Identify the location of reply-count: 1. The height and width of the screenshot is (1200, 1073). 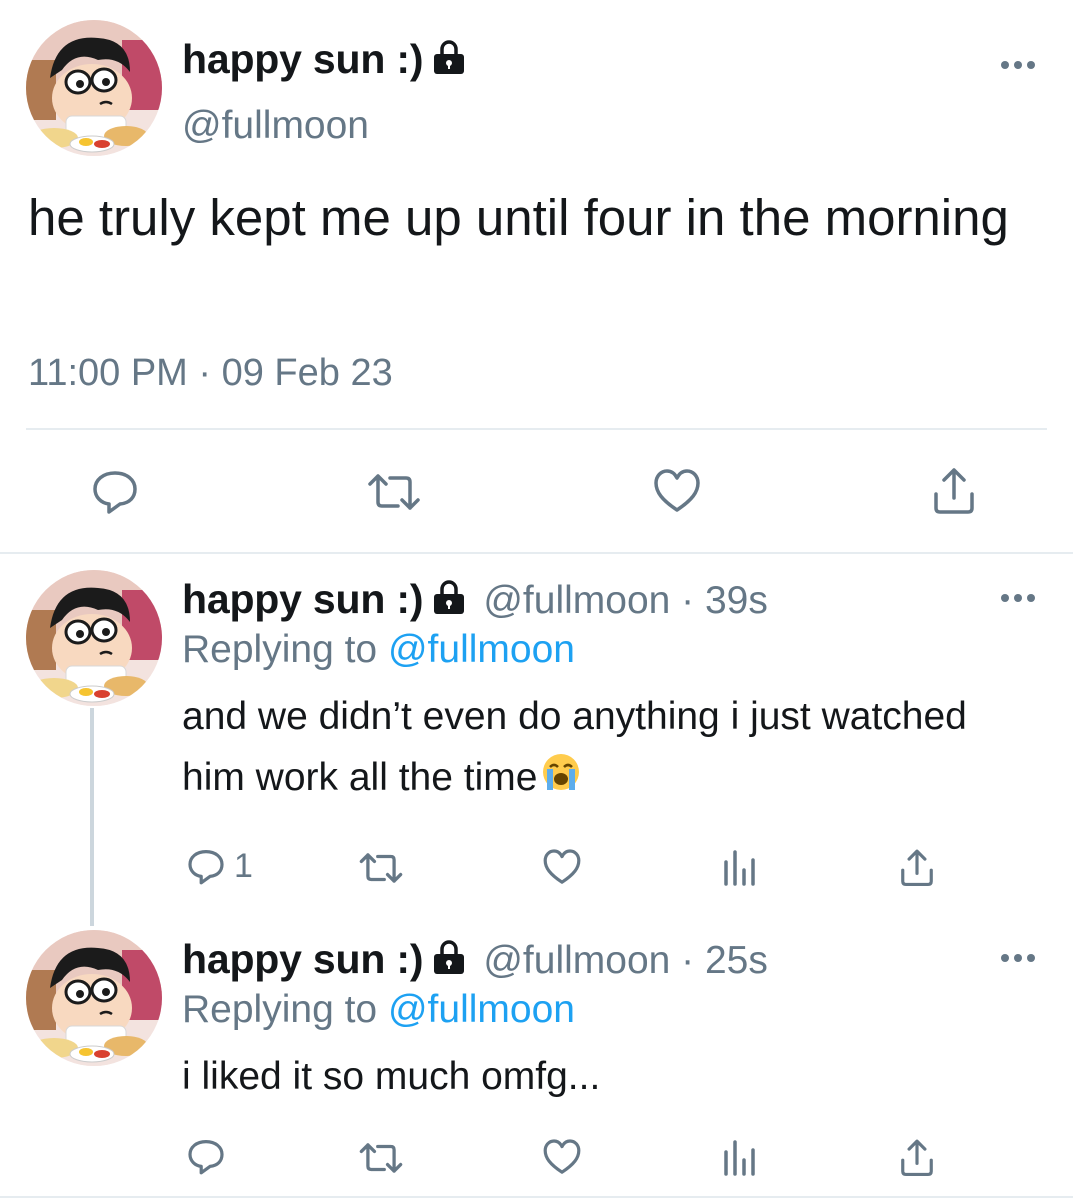
(243, 865).